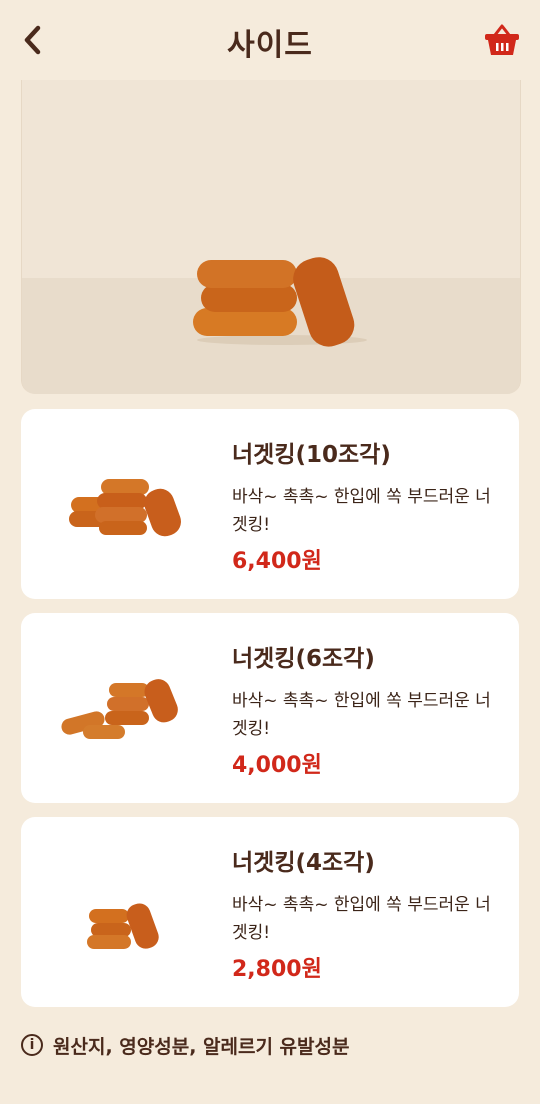 Image resolution: width=540 pixels, height=1104 pixels. What do you see at coordinates (277, 765) in the screenshot?
I see `menu-item-price: 4,000원` at bounding box center [277, 765].